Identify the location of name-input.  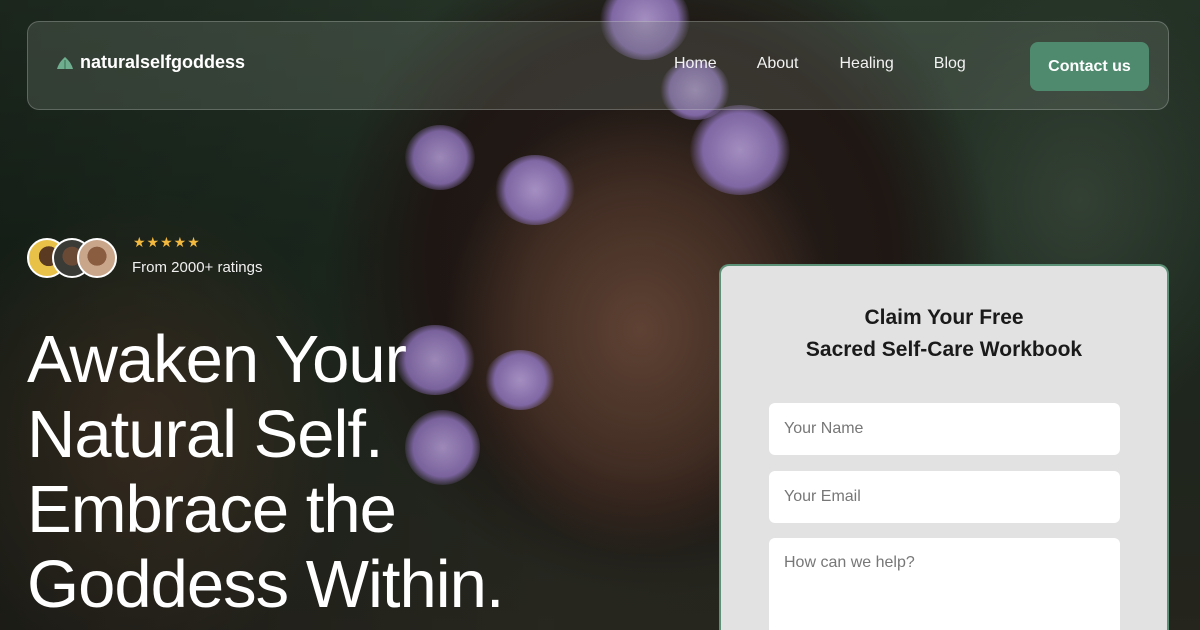
(944, 429).